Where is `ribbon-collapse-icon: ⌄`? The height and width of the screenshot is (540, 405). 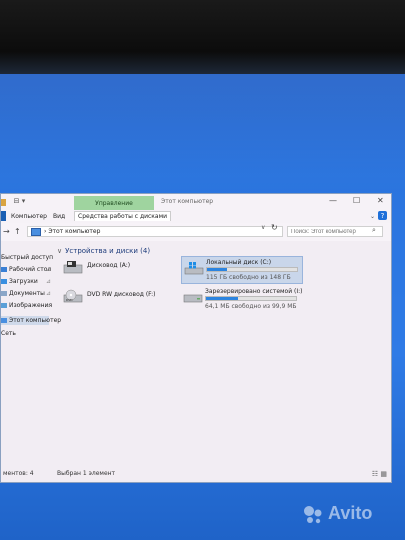 ribbon-collapse-icon: ⌄ is located at coordinates (372, 216).